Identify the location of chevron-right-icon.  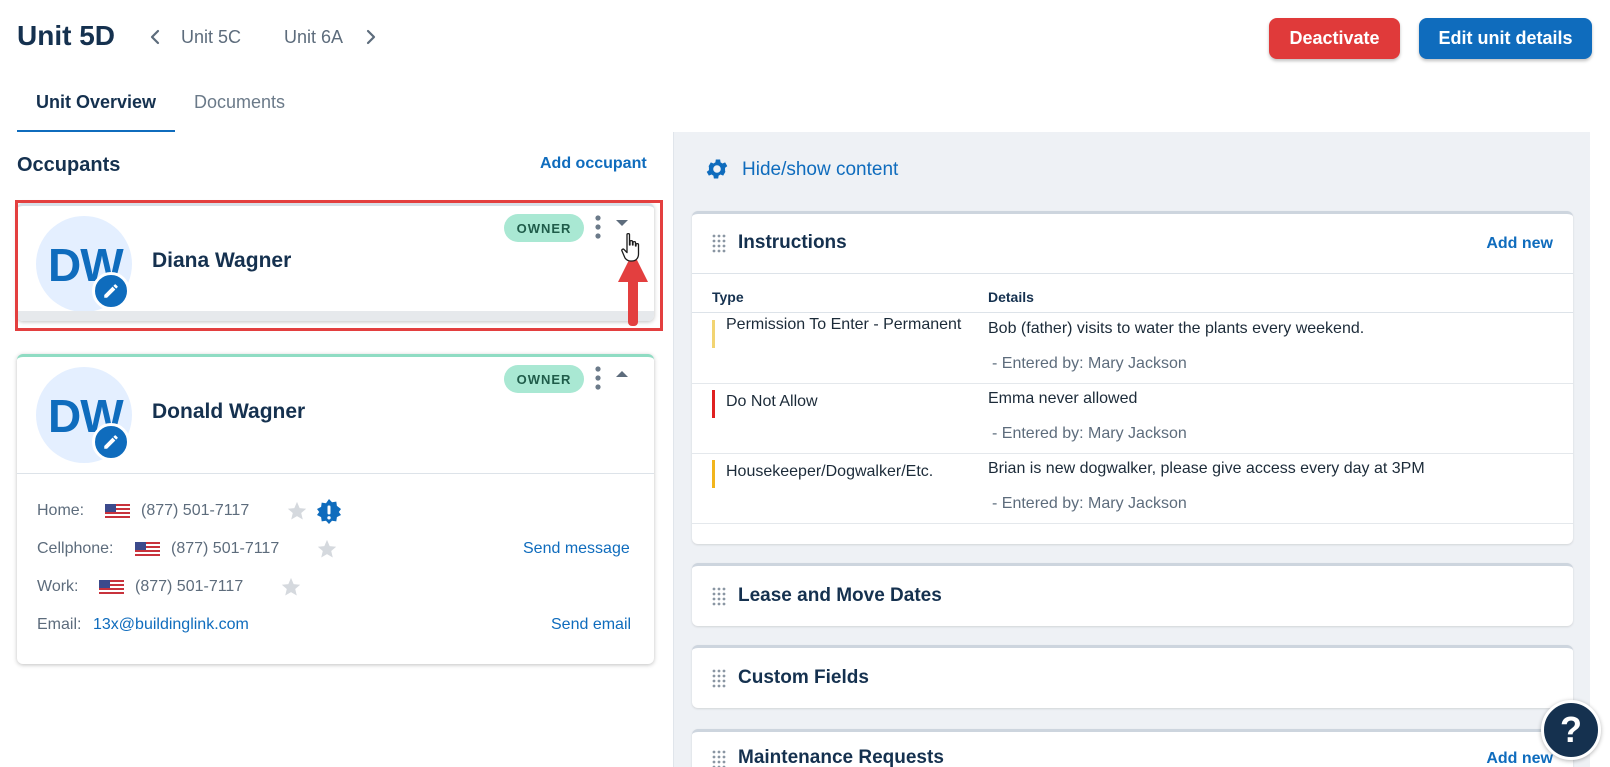
(371, 37).